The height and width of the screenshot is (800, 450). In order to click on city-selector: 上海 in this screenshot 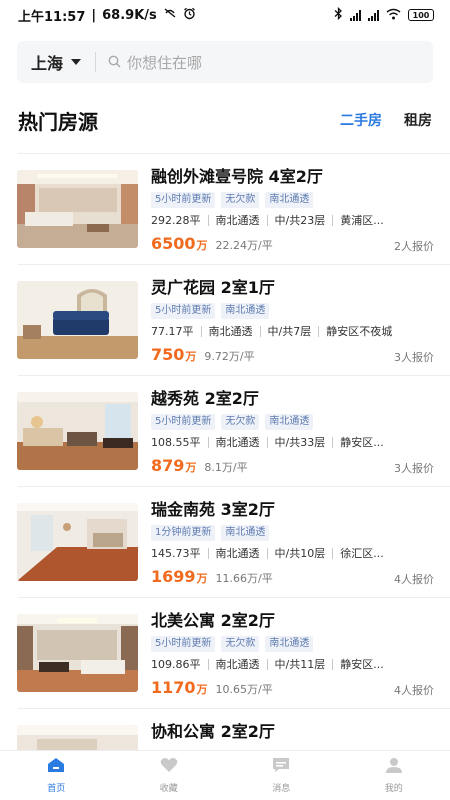, I will do `click(56, 62)`.